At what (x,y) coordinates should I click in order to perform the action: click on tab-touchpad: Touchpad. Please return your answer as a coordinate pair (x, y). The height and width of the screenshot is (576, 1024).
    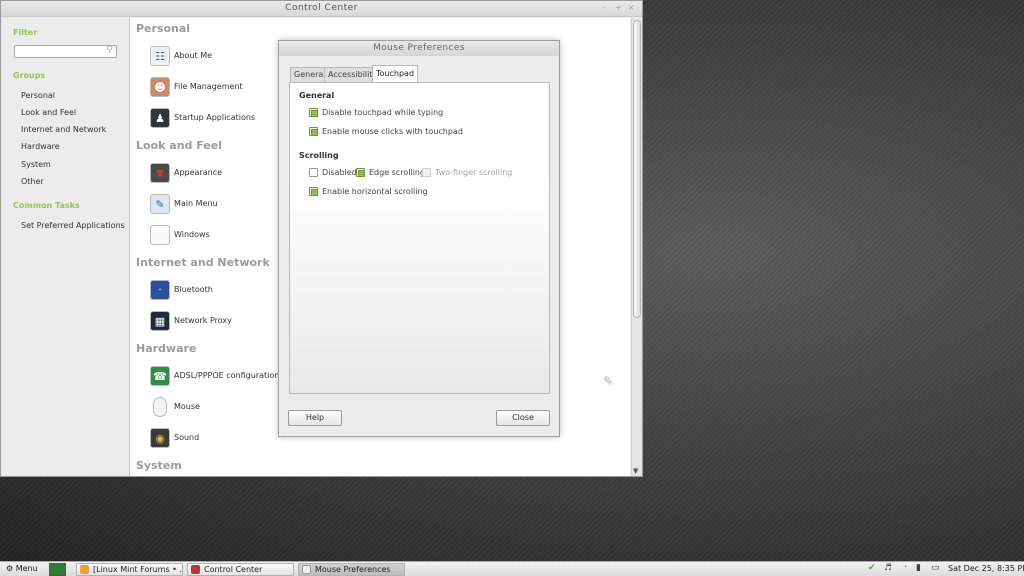
    Looking at the image, I should click on (395, 74).